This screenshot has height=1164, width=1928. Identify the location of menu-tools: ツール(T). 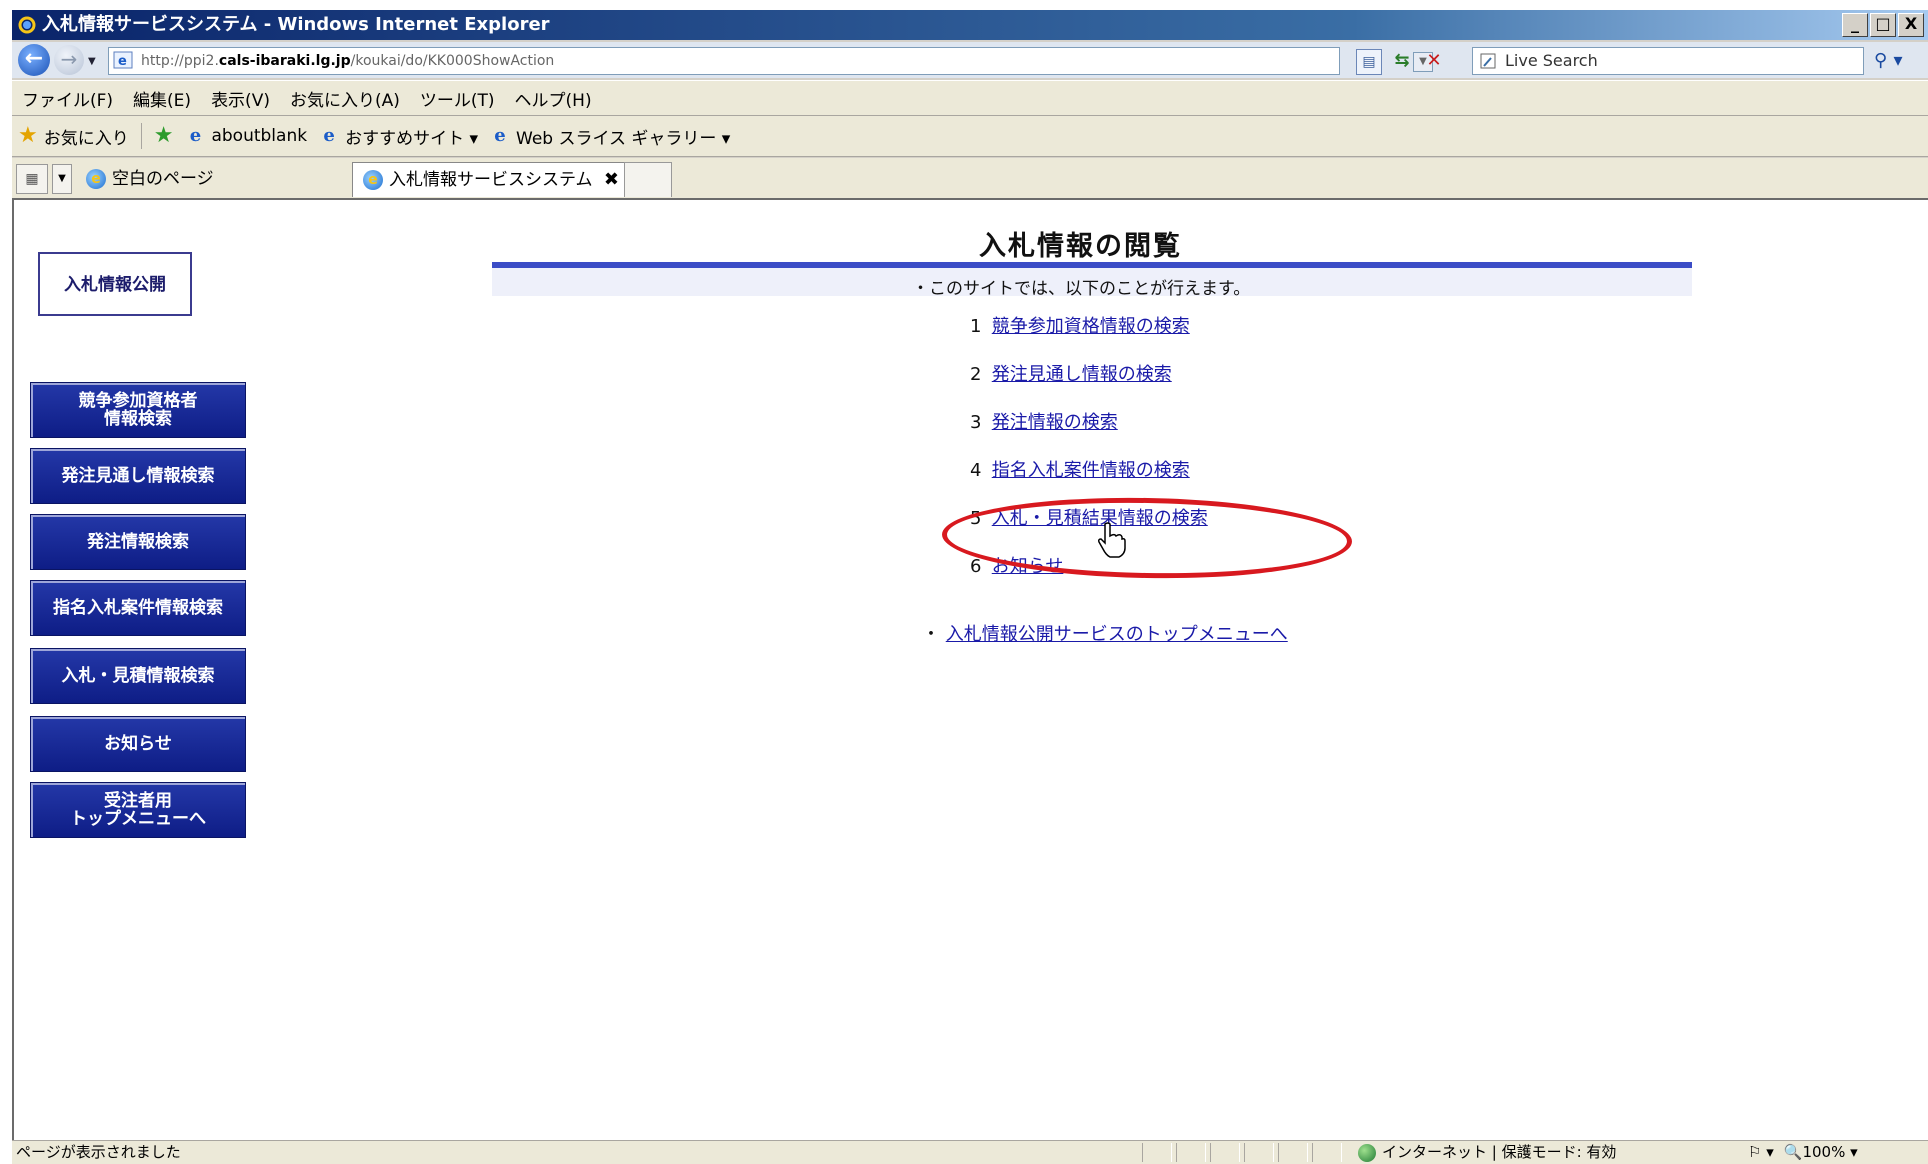
(457, 98).